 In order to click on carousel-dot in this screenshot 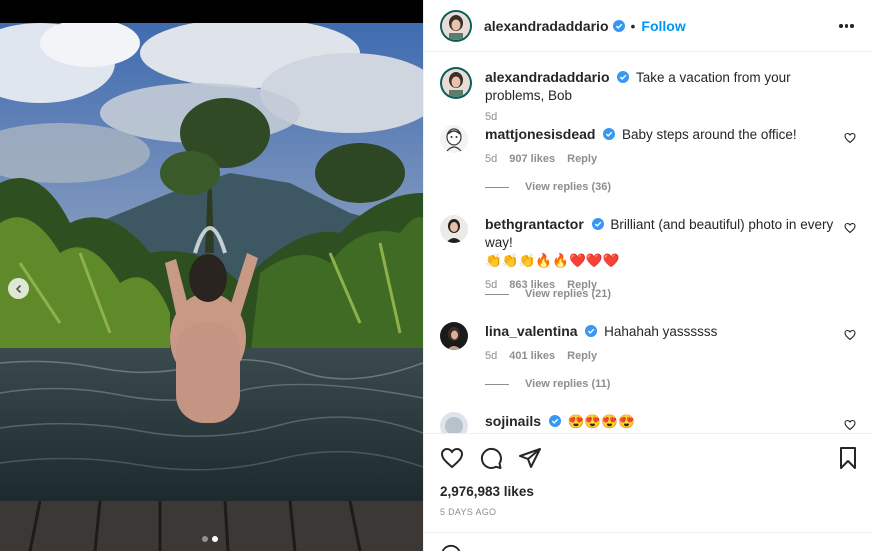, I will do `click(205, 539)`.